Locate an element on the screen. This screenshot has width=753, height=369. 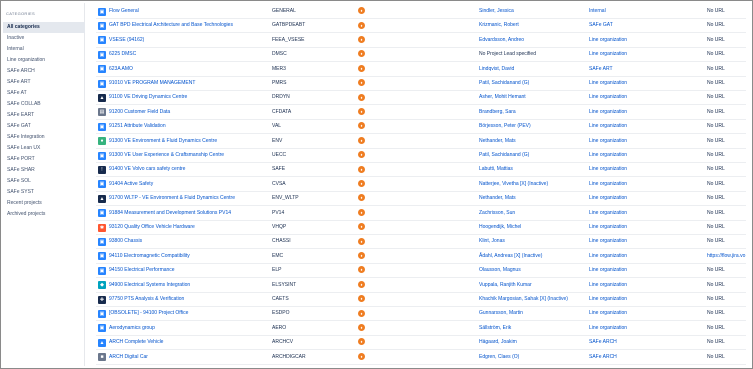
project-lead: Zachrisson, Sun is located at coordinates (534, 213).